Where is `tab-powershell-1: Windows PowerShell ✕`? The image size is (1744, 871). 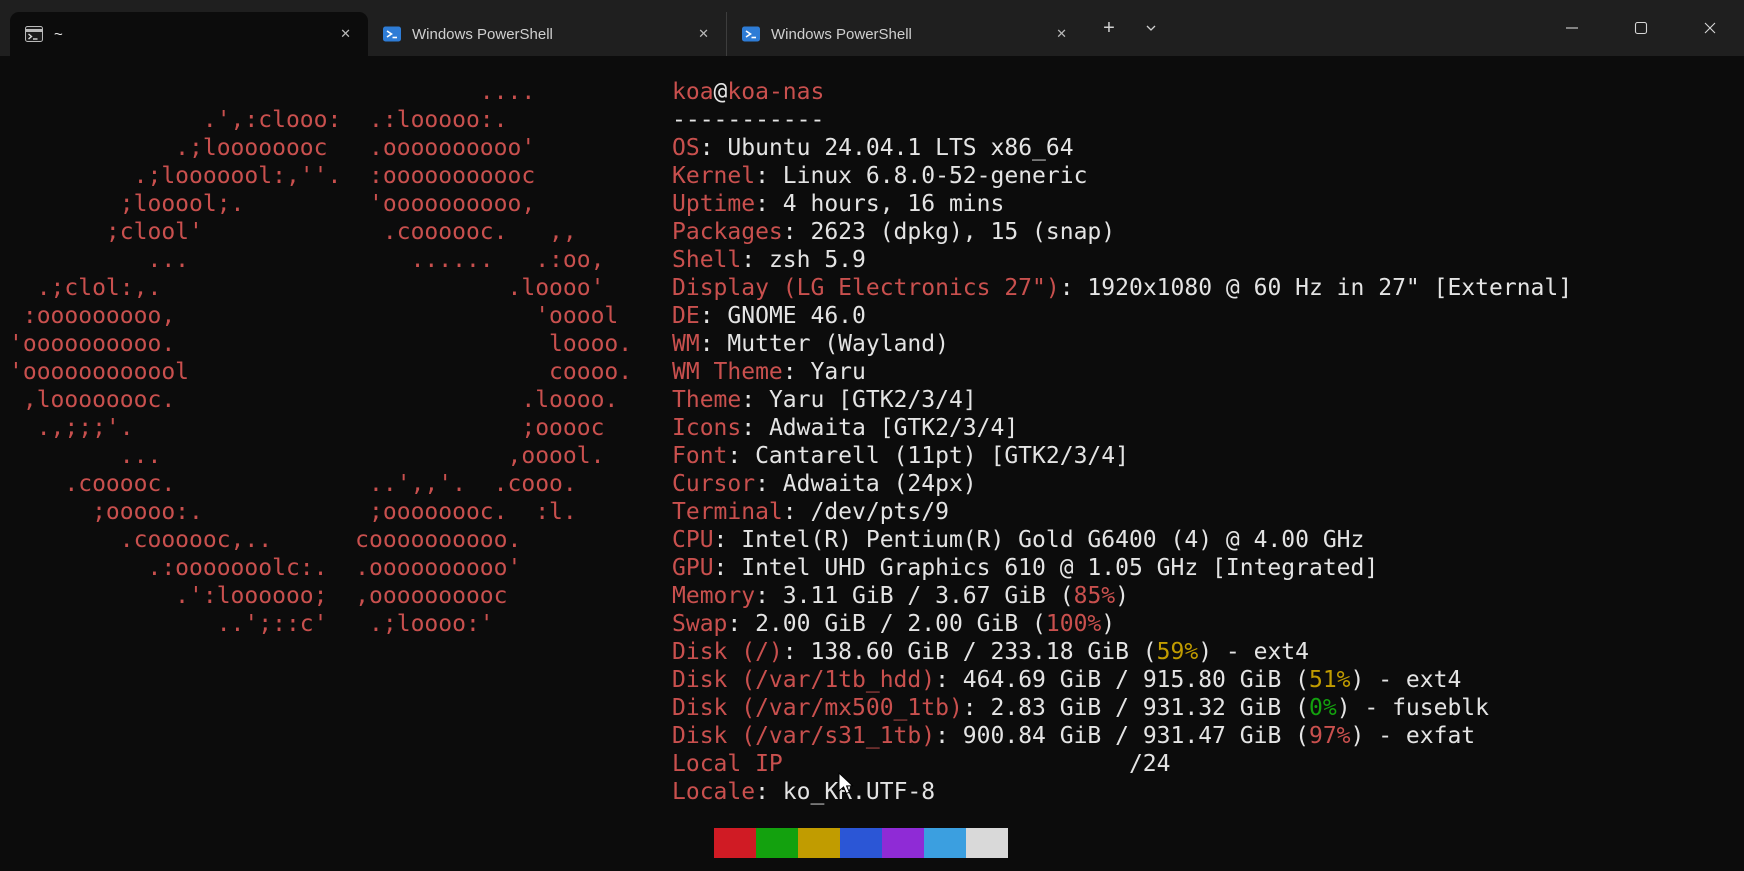
tab-powershell-1: Windows PowerShell ✕ is located at coordinates (547, 34).